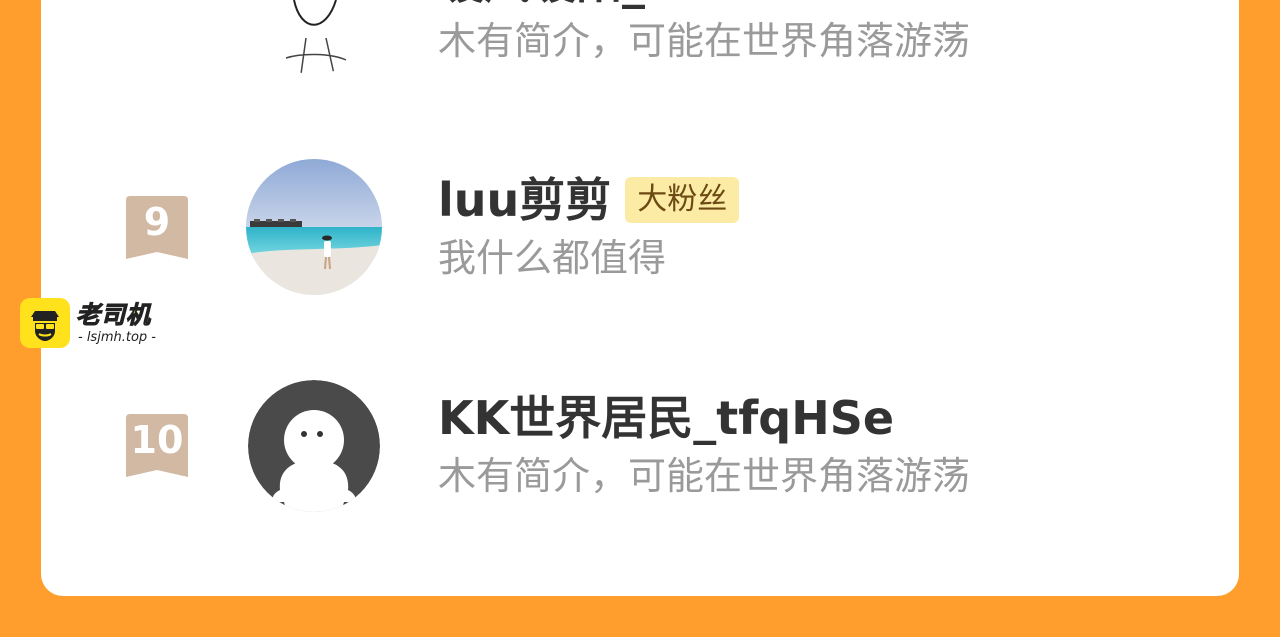 This screenshot has width=1280, height=637. I want to click on rank-badge: 10, so click(157, 446).